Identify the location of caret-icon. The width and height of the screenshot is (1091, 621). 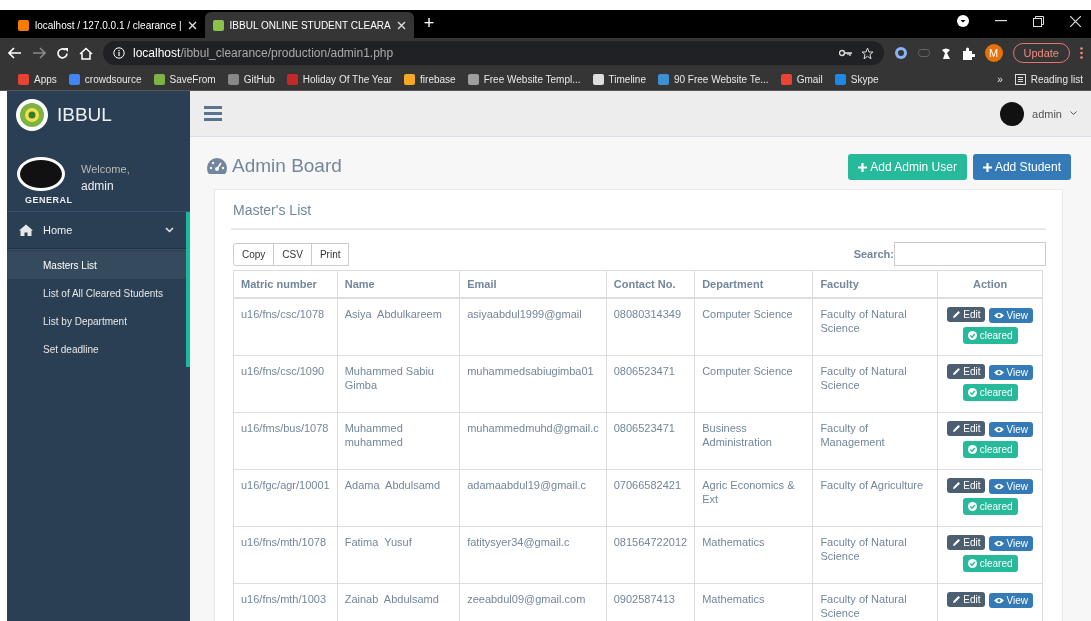
(1073, 113).